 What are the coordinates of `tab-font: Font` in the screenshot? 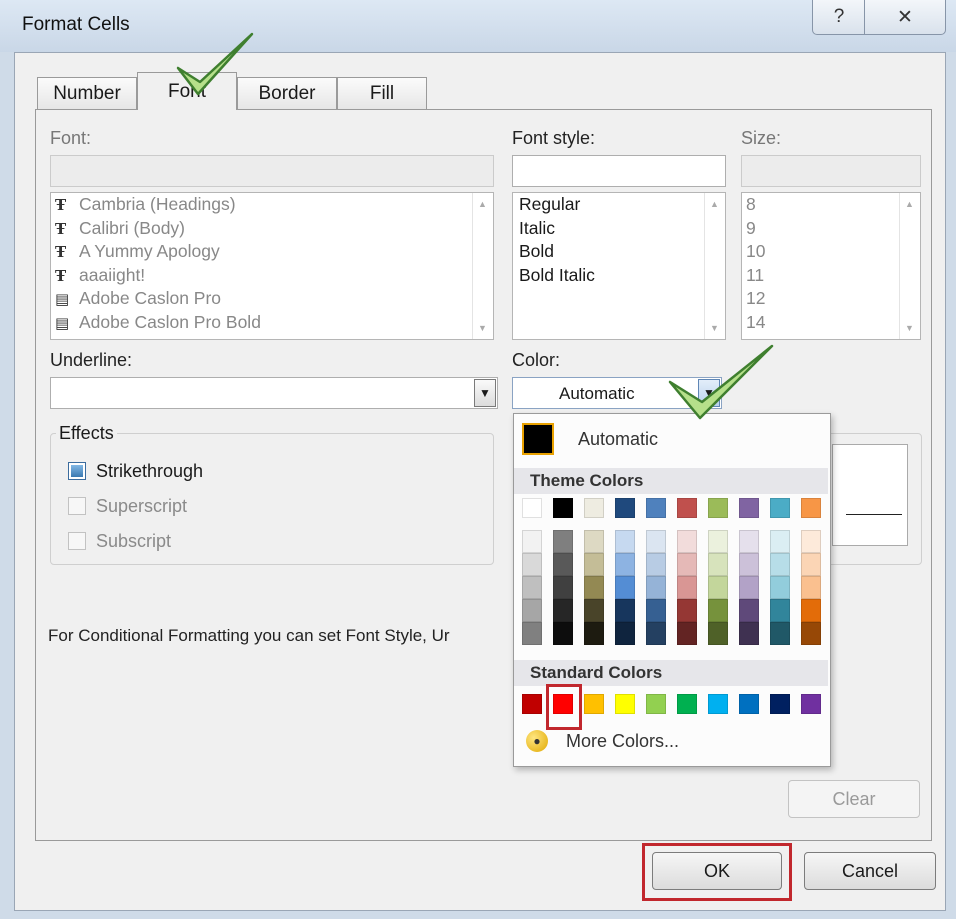 It's located at (187, 91).